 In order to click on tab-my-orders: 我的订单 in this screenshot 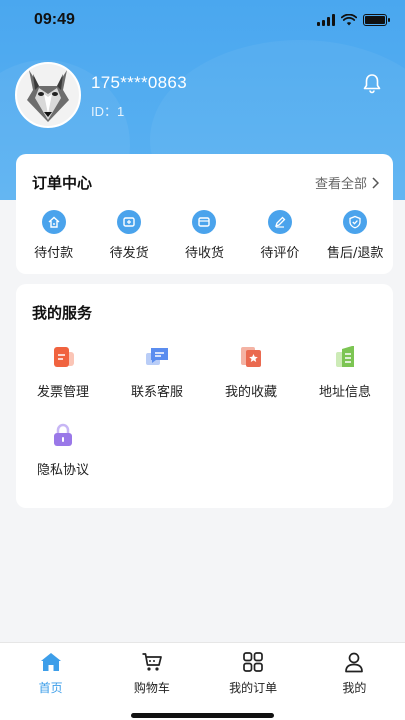, I will do `click(253, 681)`.